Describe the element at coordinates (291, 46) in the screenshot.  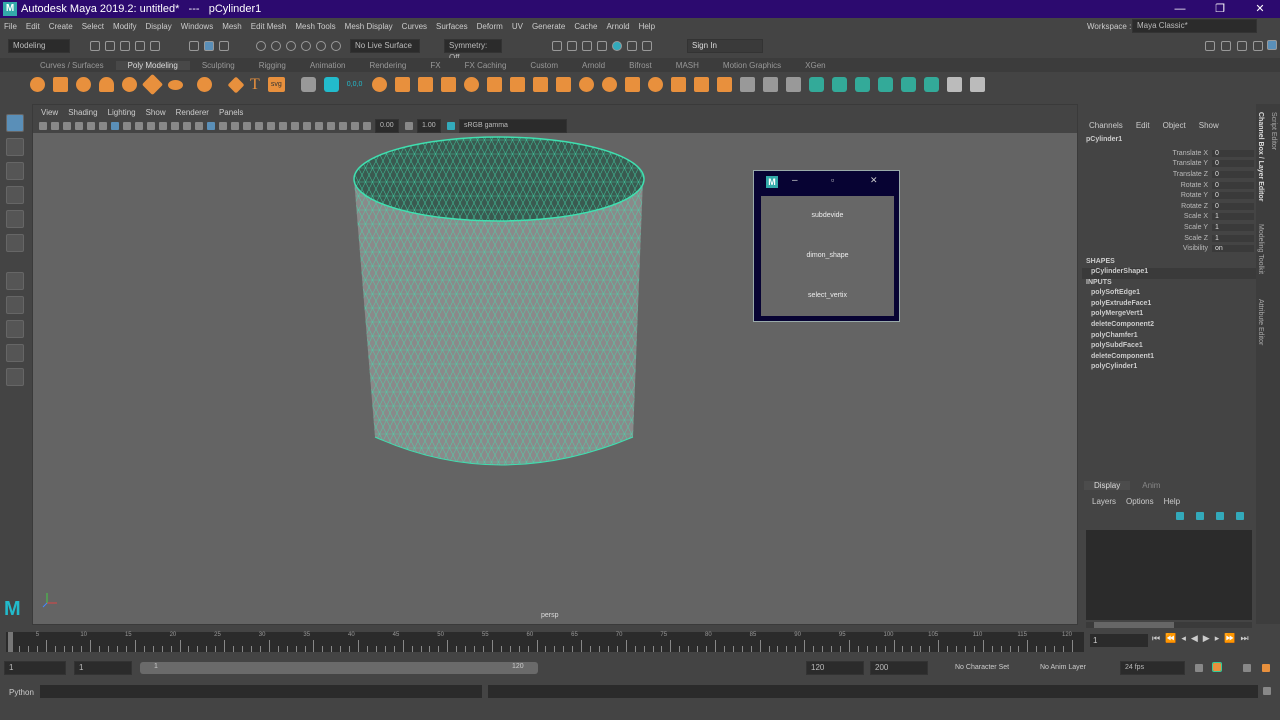
I see `snap-point-icon` at that location.